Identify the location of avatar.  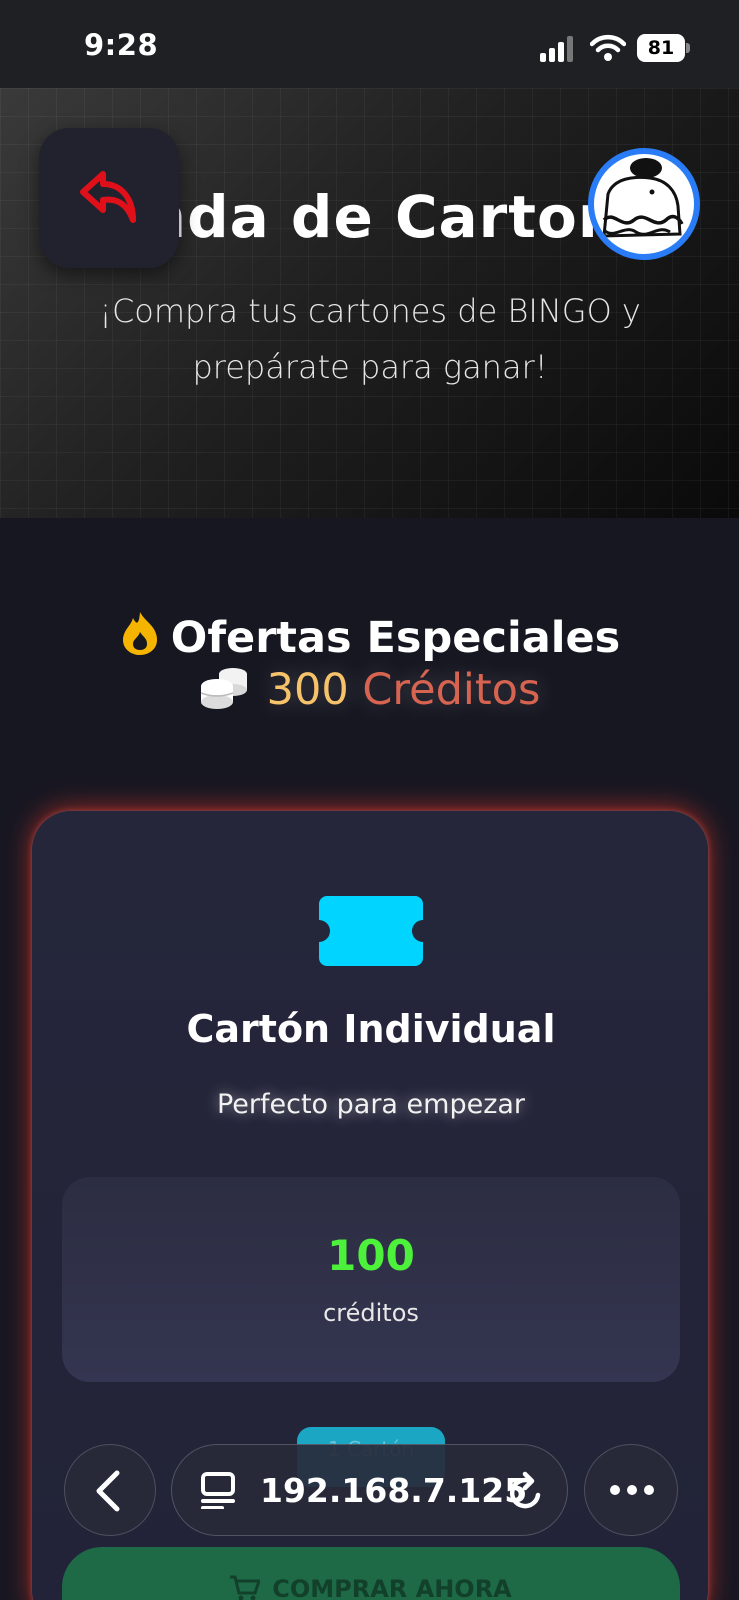
(644, 204).